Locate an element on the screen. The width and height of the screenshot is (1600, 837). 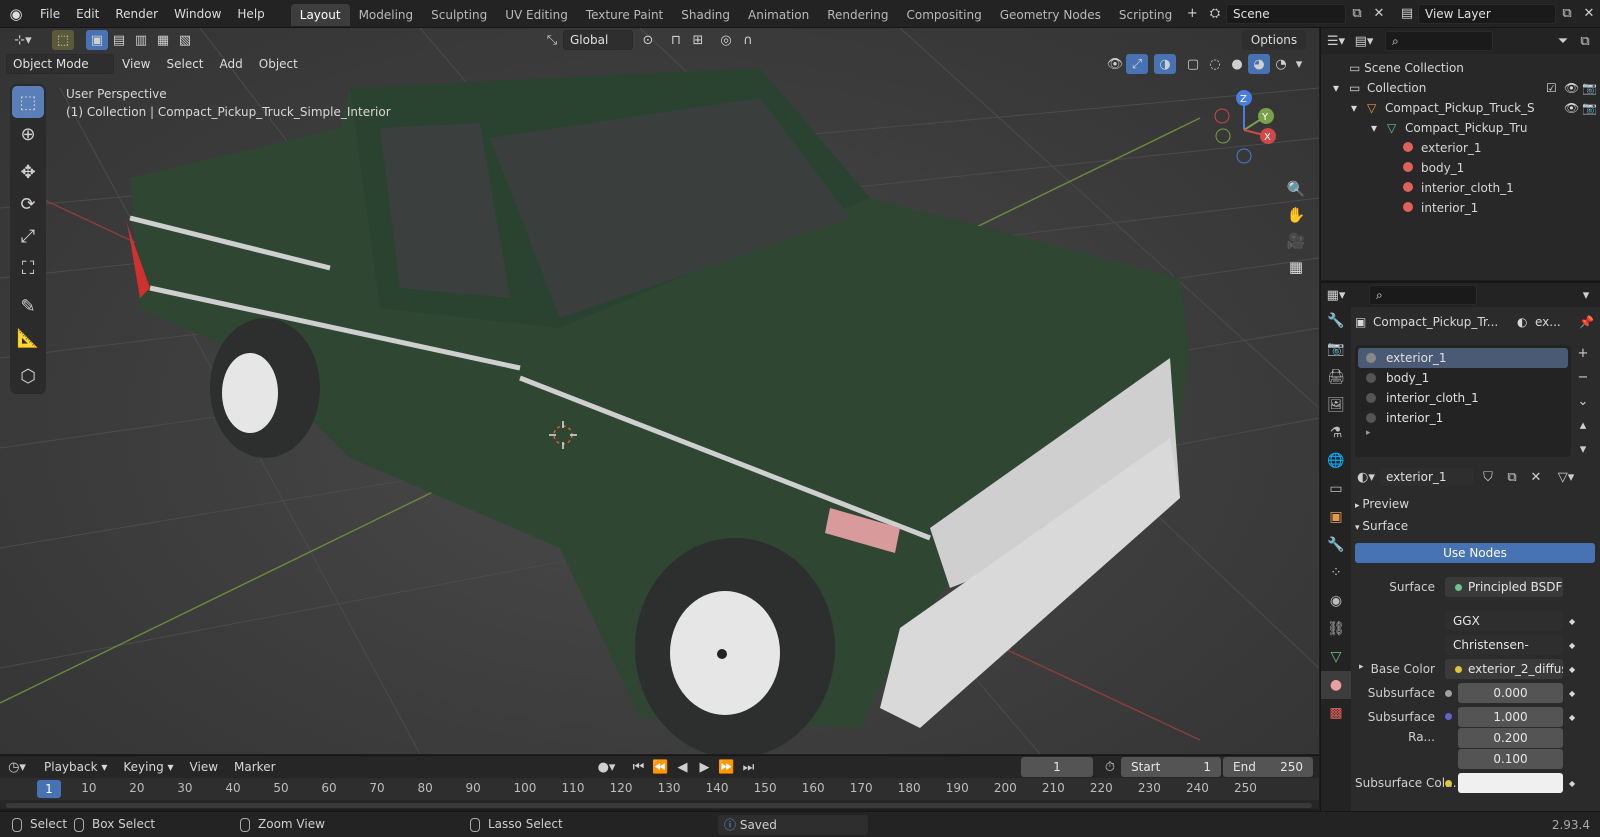
view-layer-selector: View Layer is located at coordinates (1487, 13).